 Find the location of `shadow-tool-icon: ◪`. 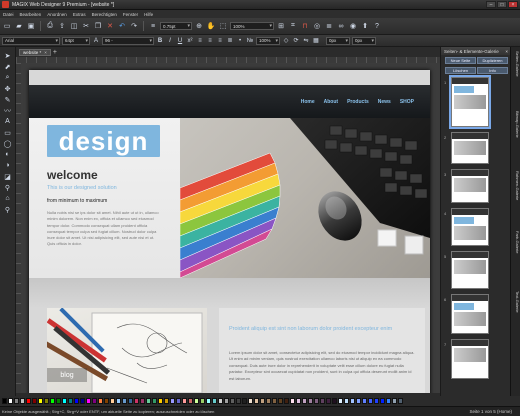

shadow-tool-icon: ◪ is located at coordinates (7, 176).